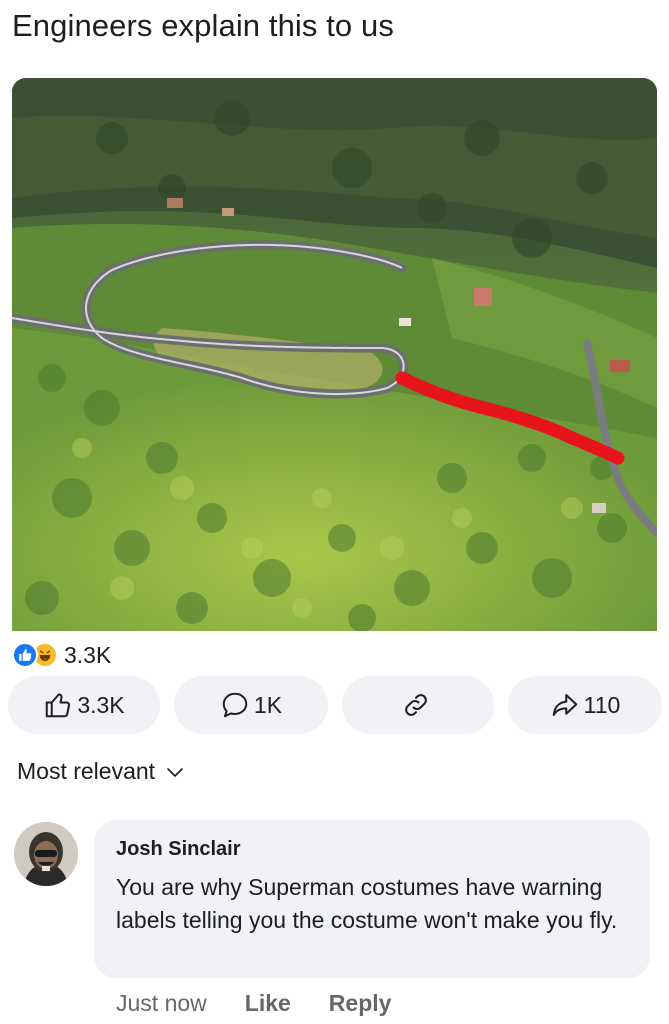 The height and width of the screenshot is (1024, 669). I want to click on link-icon, so click(416, 705).